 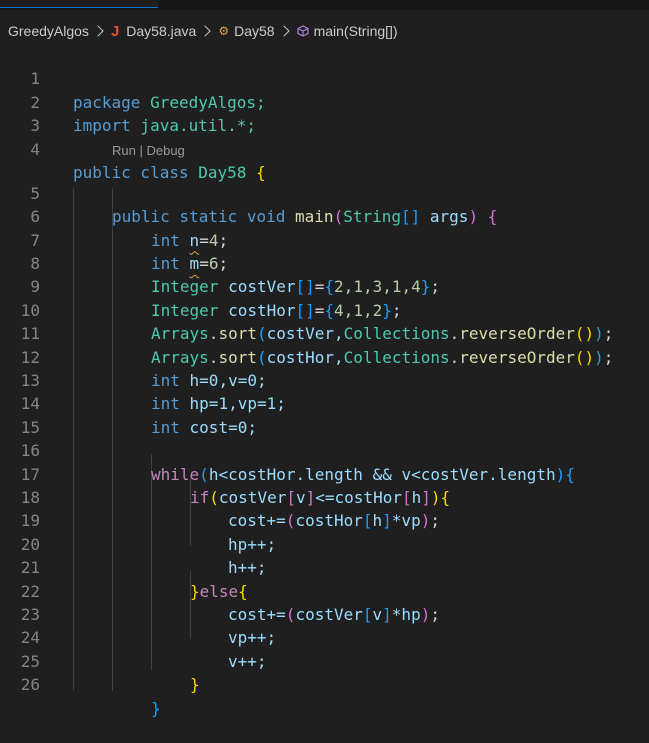 I want to click on code-line: 7 int m=6;, so click(x=324, y=239).